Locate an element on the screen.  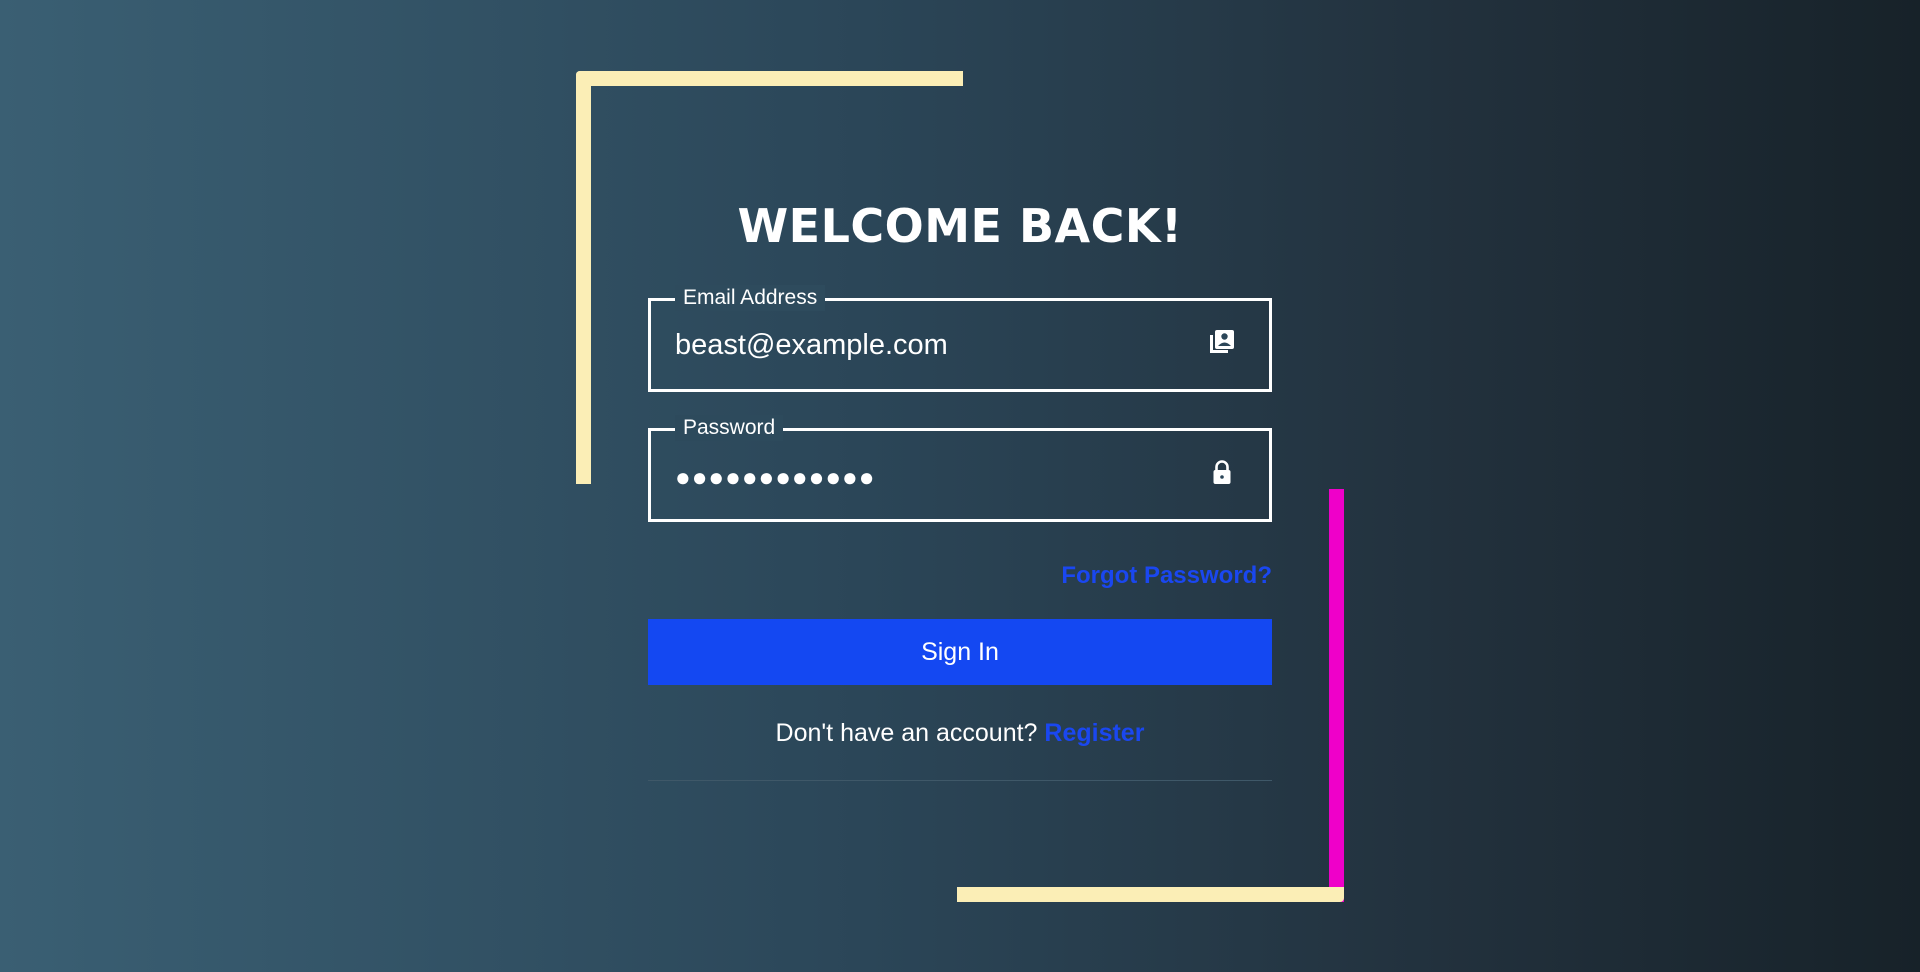
register-prompt-text: Don't have an account? is located at coordinates (906, 733).